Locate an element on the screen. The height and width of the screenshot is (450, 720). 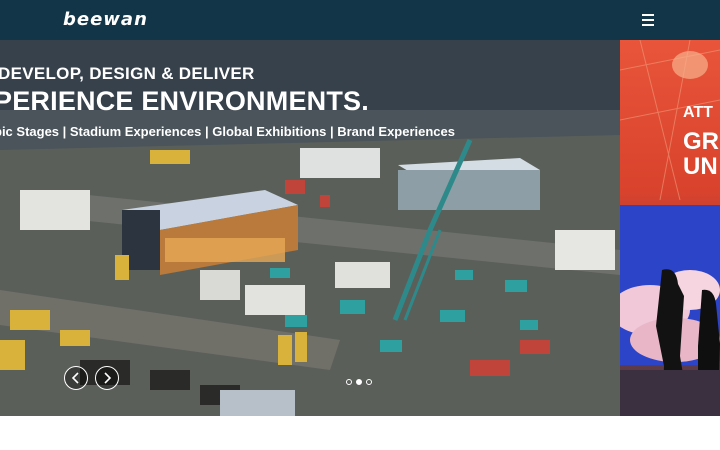
chevron-left-icon is located at coordinates (75, 378).